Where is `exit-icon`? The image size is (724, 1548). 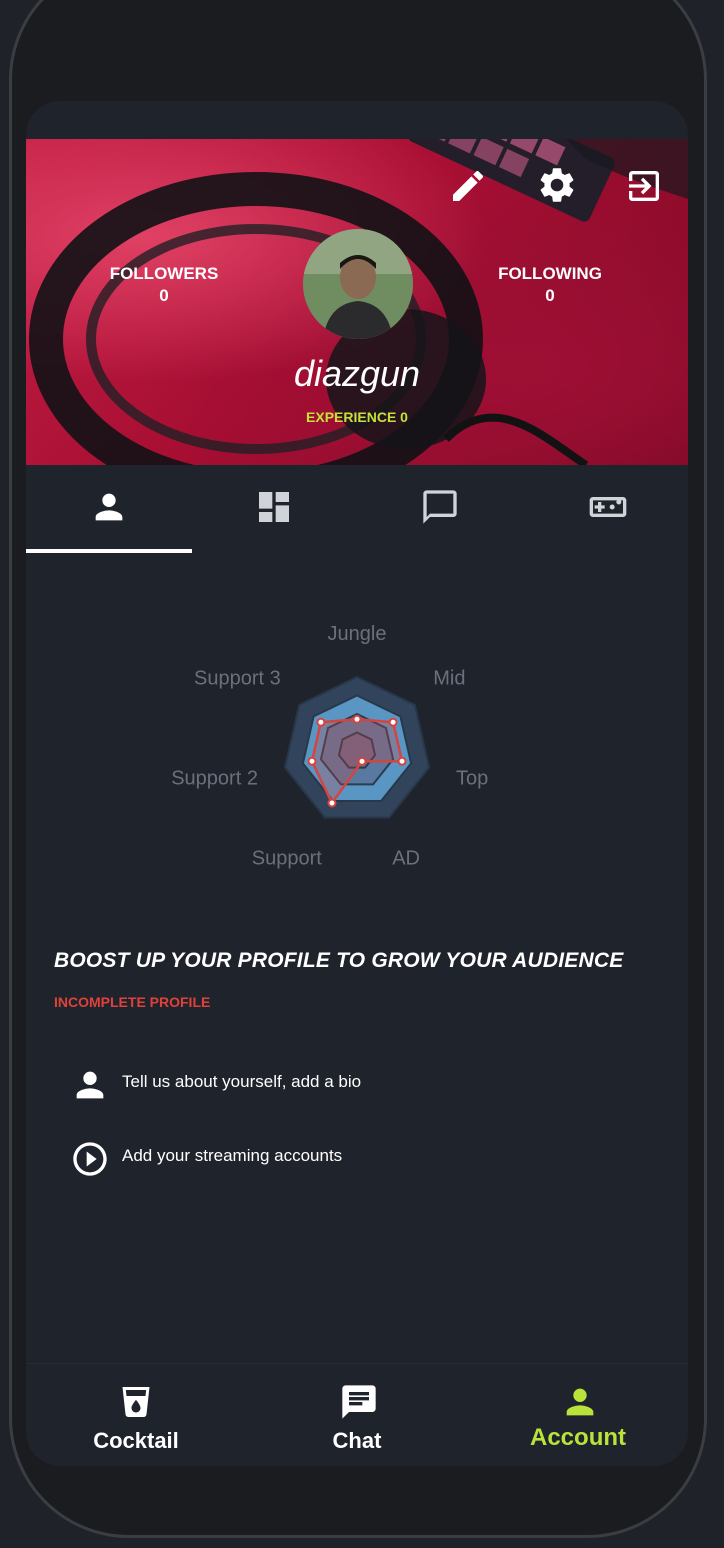
exit-icon is located at coordinates (644, 186).